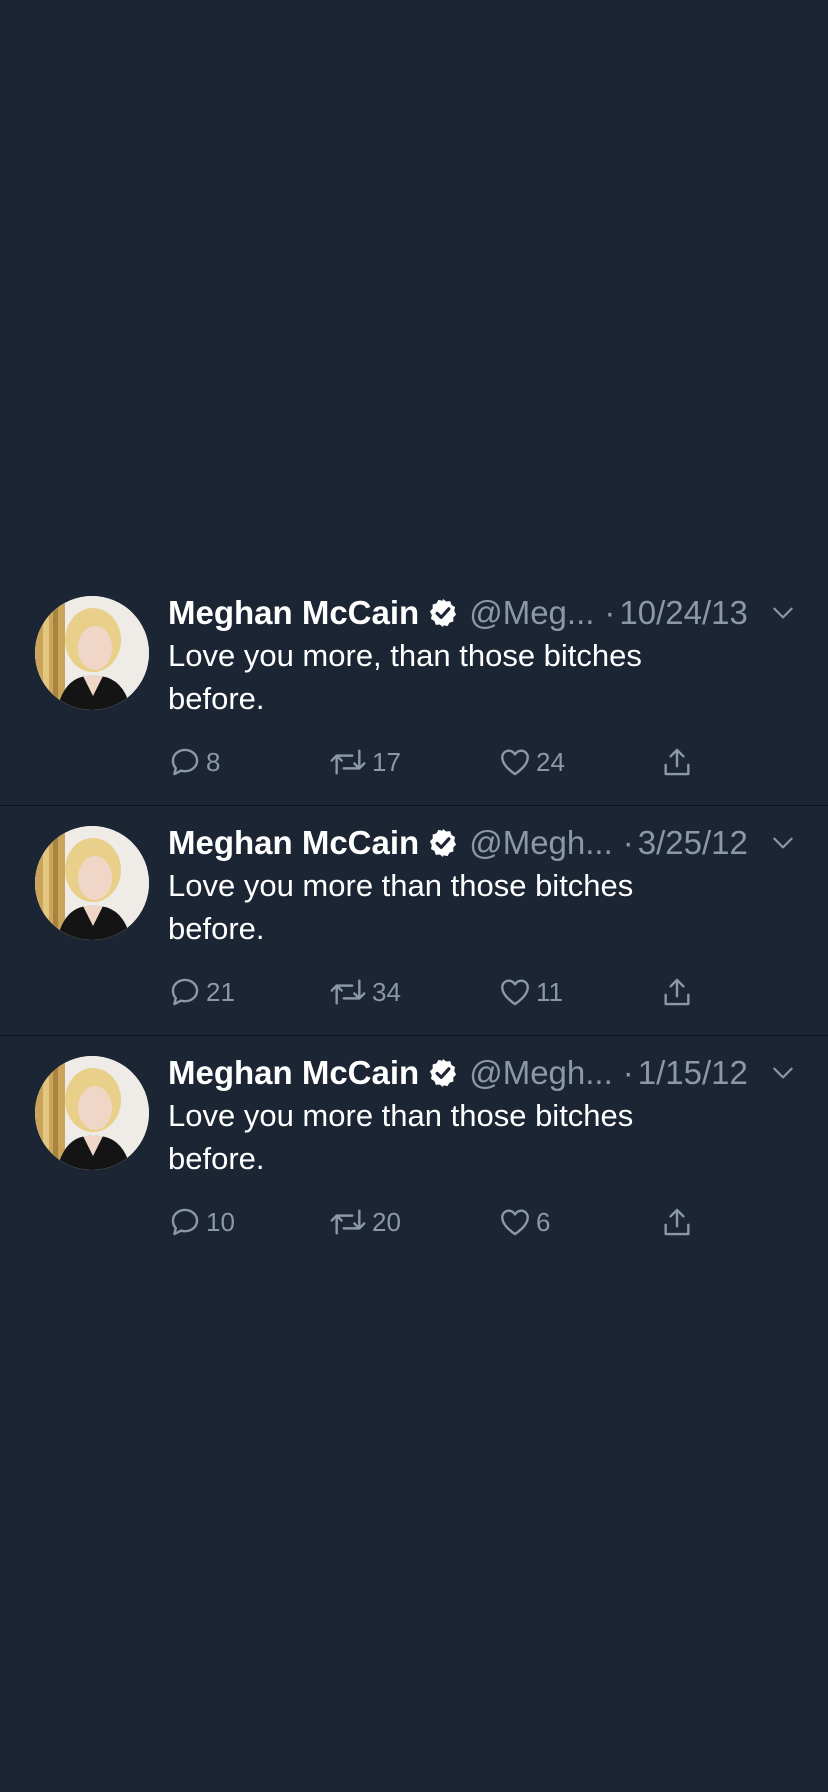 The image size is (828, 1792). Describe the element at coordinates (448, 1222) in the screenshot. I see `tweet-actions: 10 20 6` at that location.